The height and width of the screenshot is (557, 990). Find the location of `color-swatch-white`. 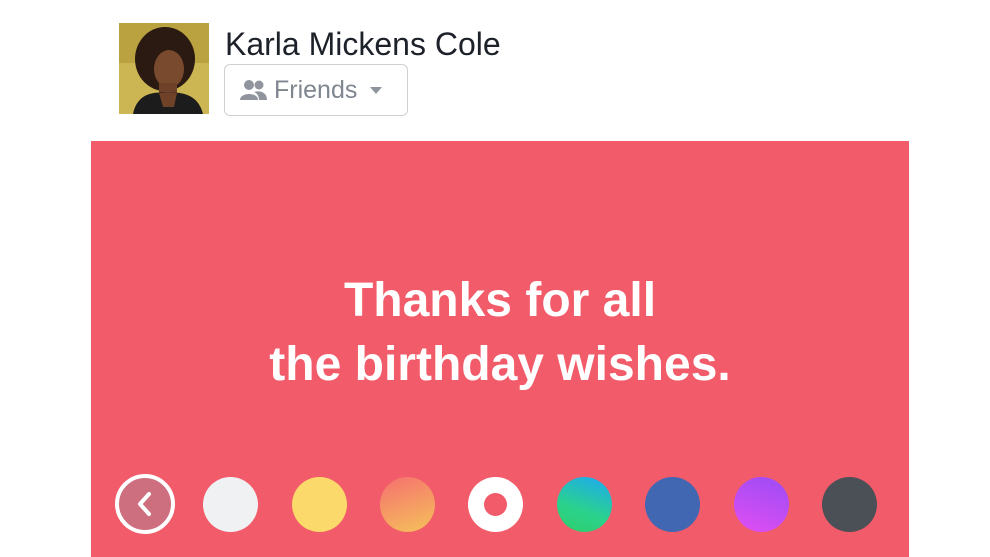

color-swatch-white is located at coordinates (230, 504).